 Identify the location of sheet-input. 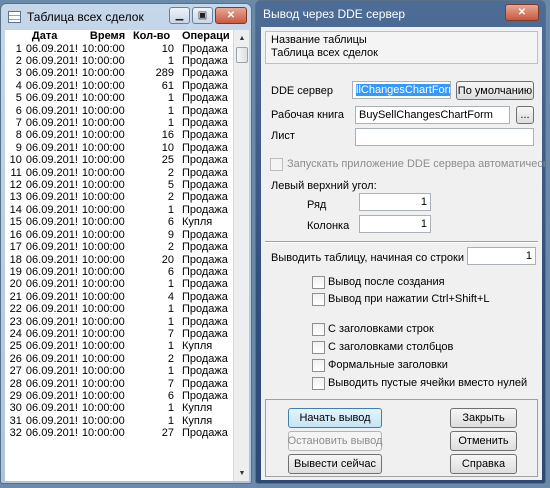
(444, 137).